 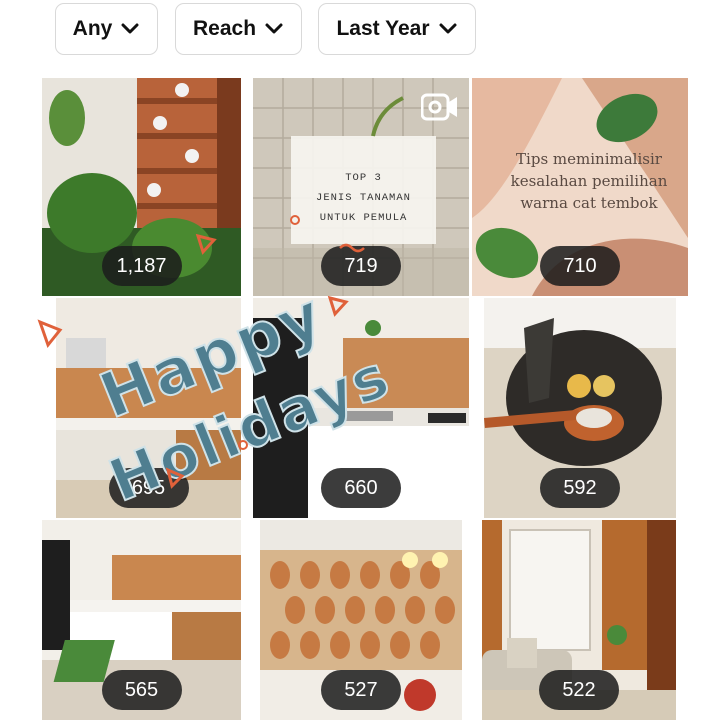 I want to click on filter-bar: Any Reach Last Year, so click(x=360, y=39).